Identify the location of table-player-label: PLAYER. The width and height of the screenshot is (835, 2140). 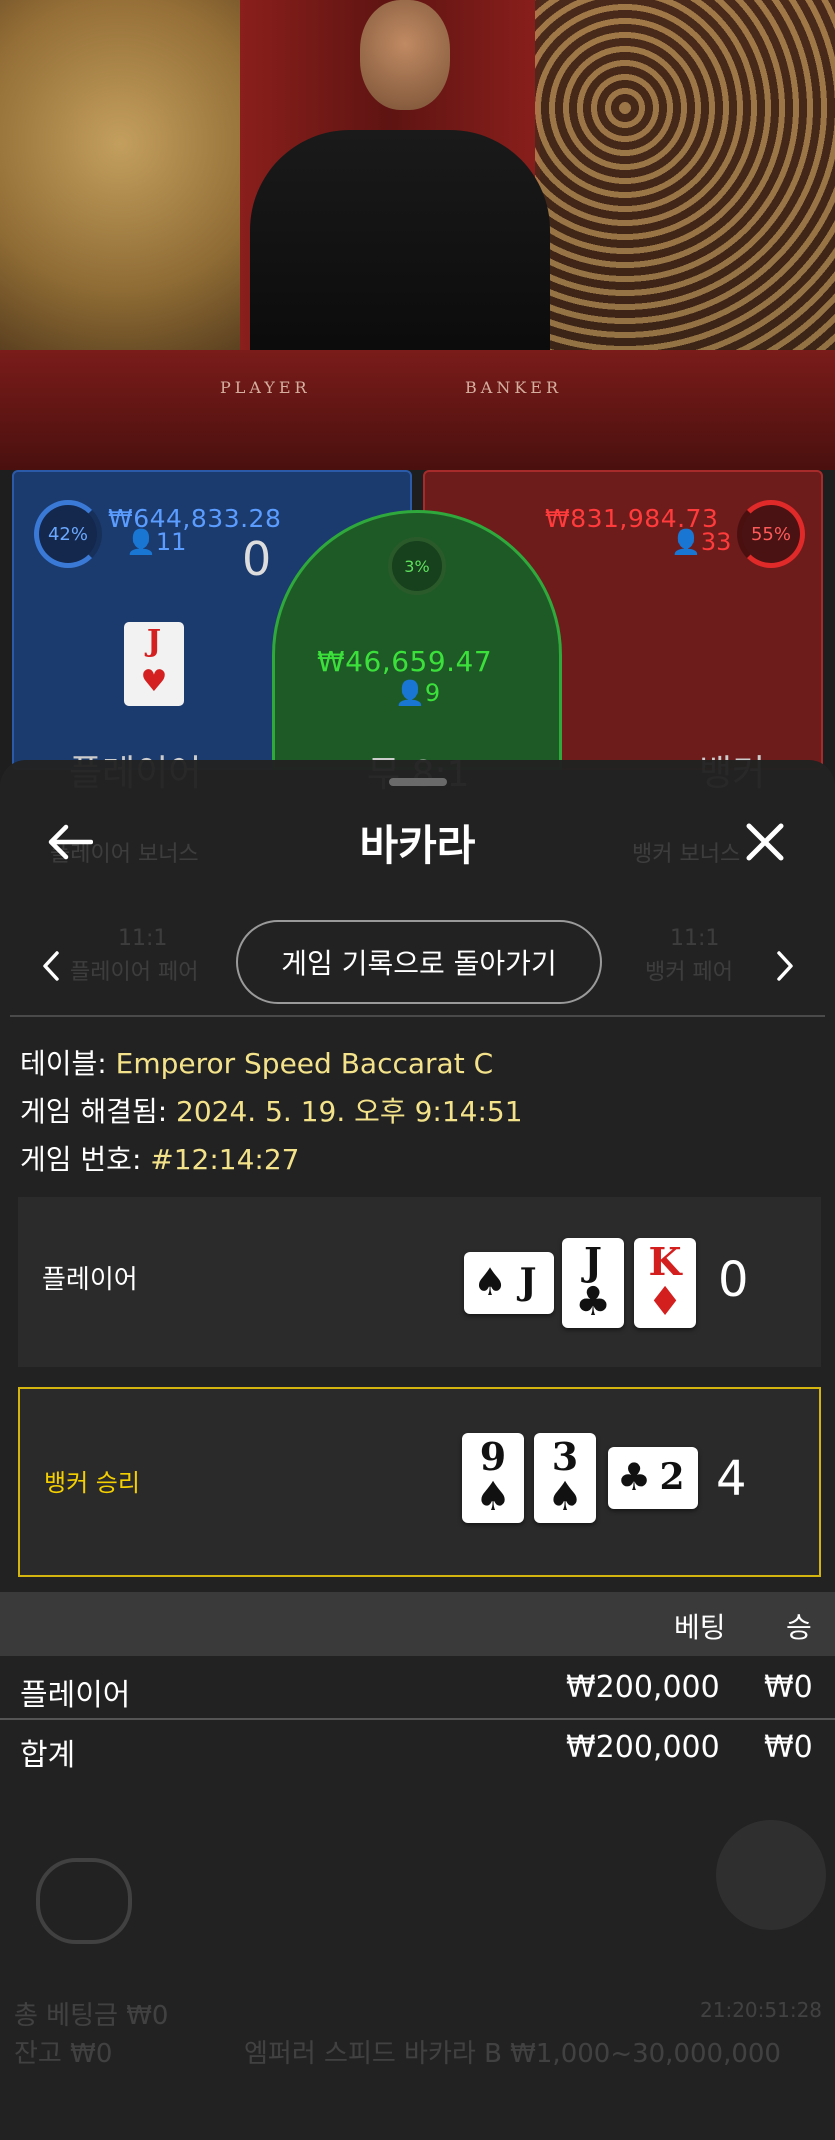
(265, 387).